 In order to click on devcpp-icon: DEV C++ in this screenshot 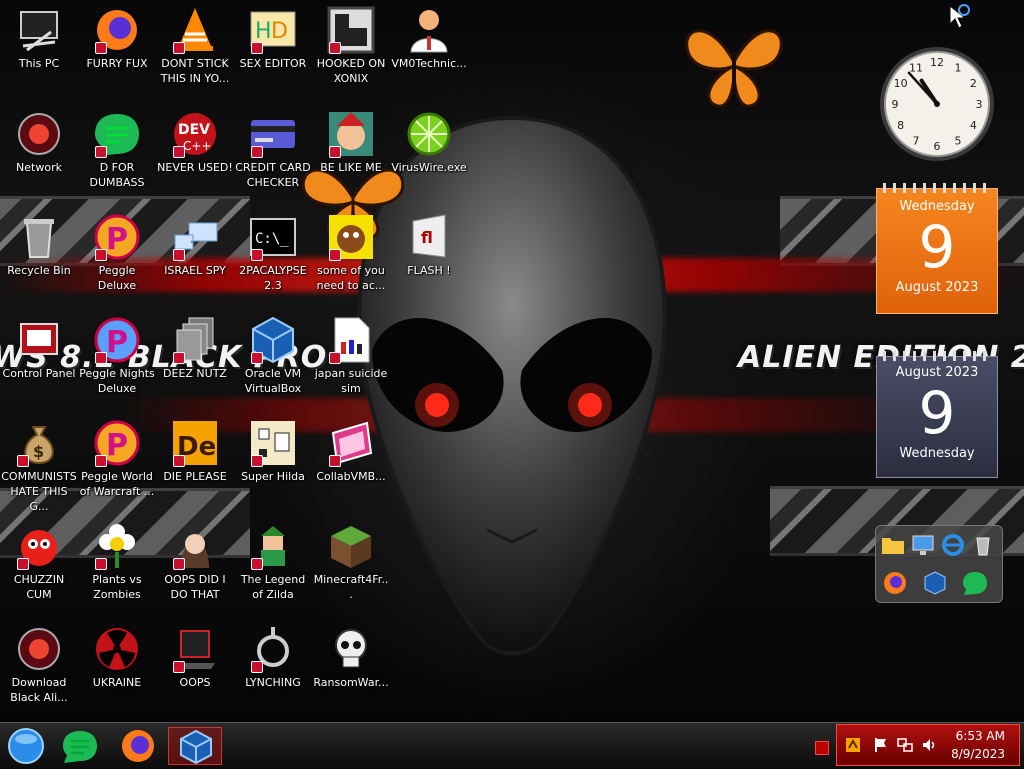, I will do `click(195, 134)`.